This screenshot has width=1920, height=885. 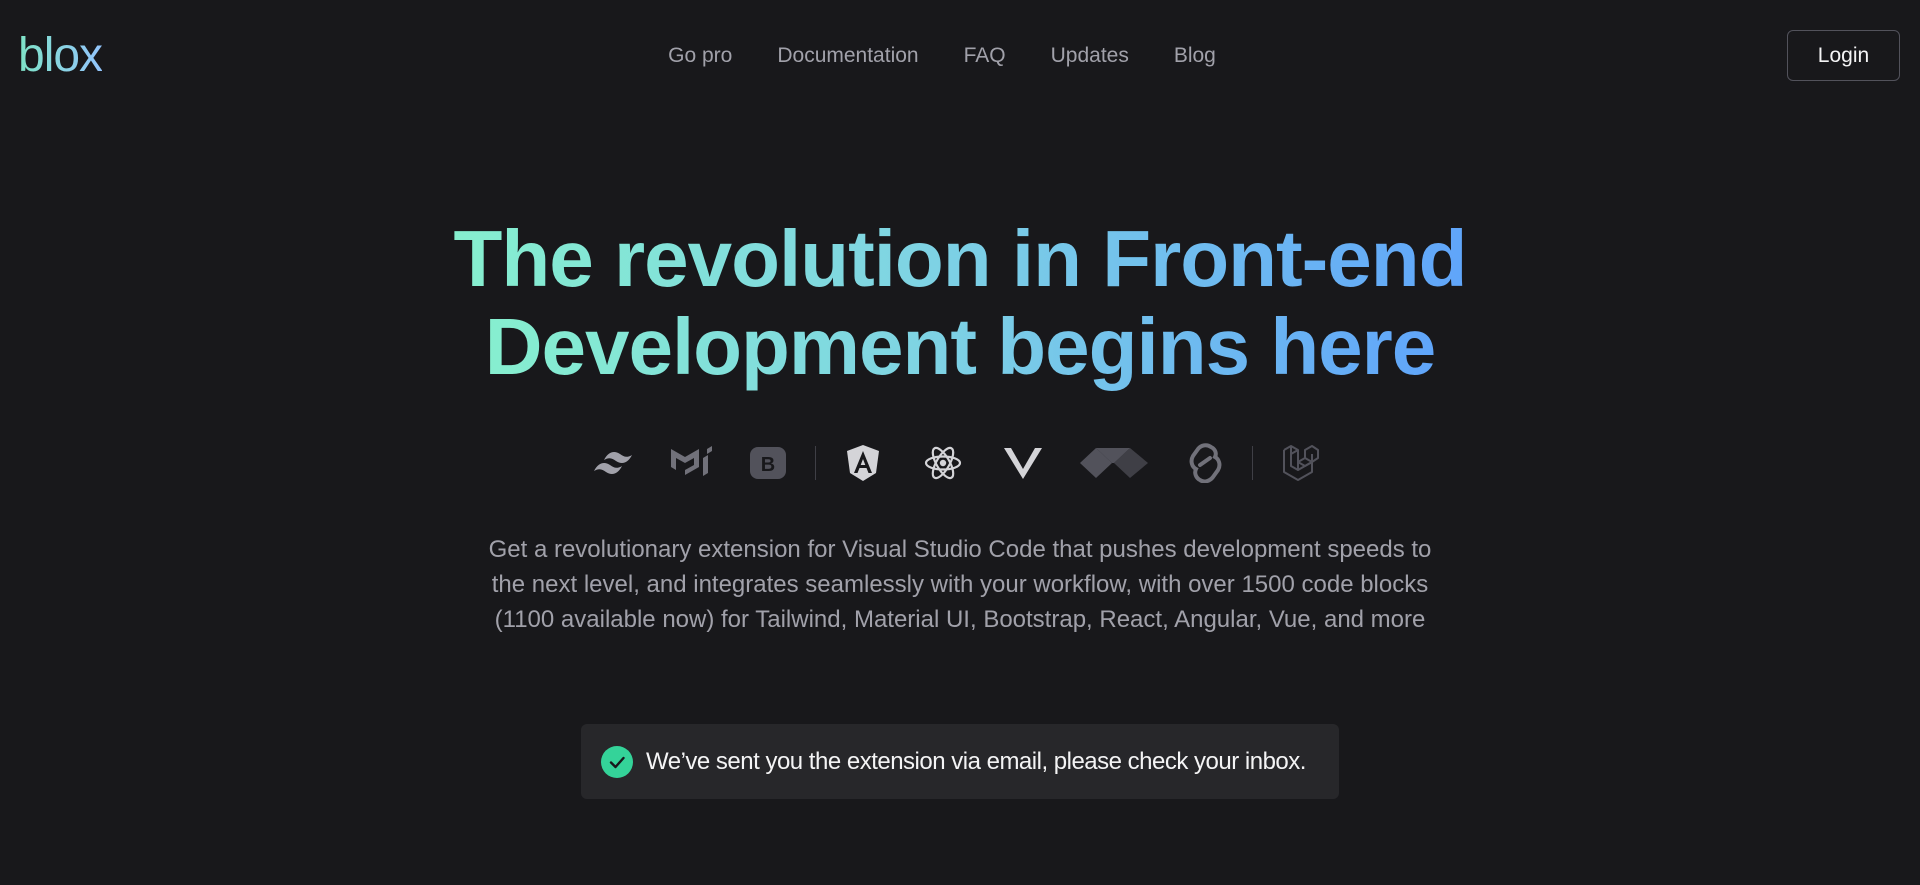 What do you see at coordinates (960, 346) in the screenshot?
I see `hero-title-line-2: Development begins here` at bounding box center [960, 346].